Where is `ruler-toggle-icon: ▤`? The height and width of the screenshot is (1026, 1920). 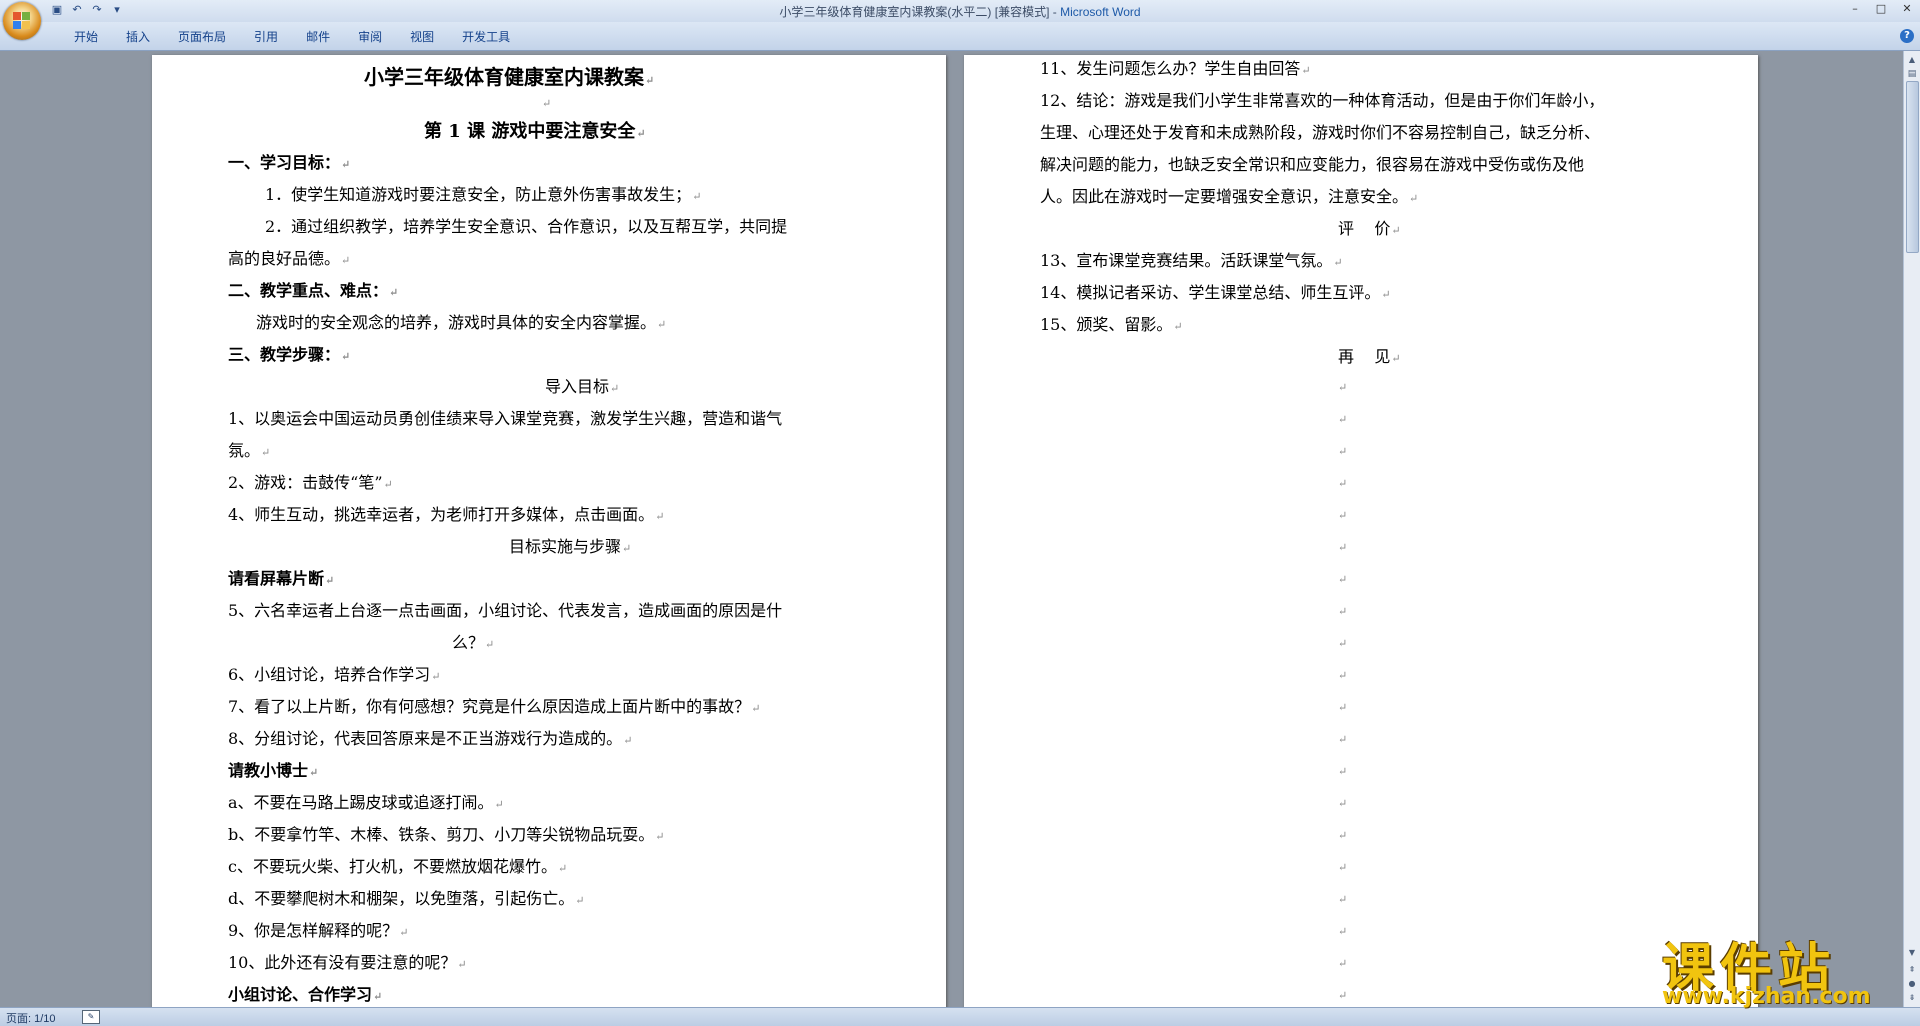
ruler-toggle-icon: ▤ is located at coordinates (1912, 74).